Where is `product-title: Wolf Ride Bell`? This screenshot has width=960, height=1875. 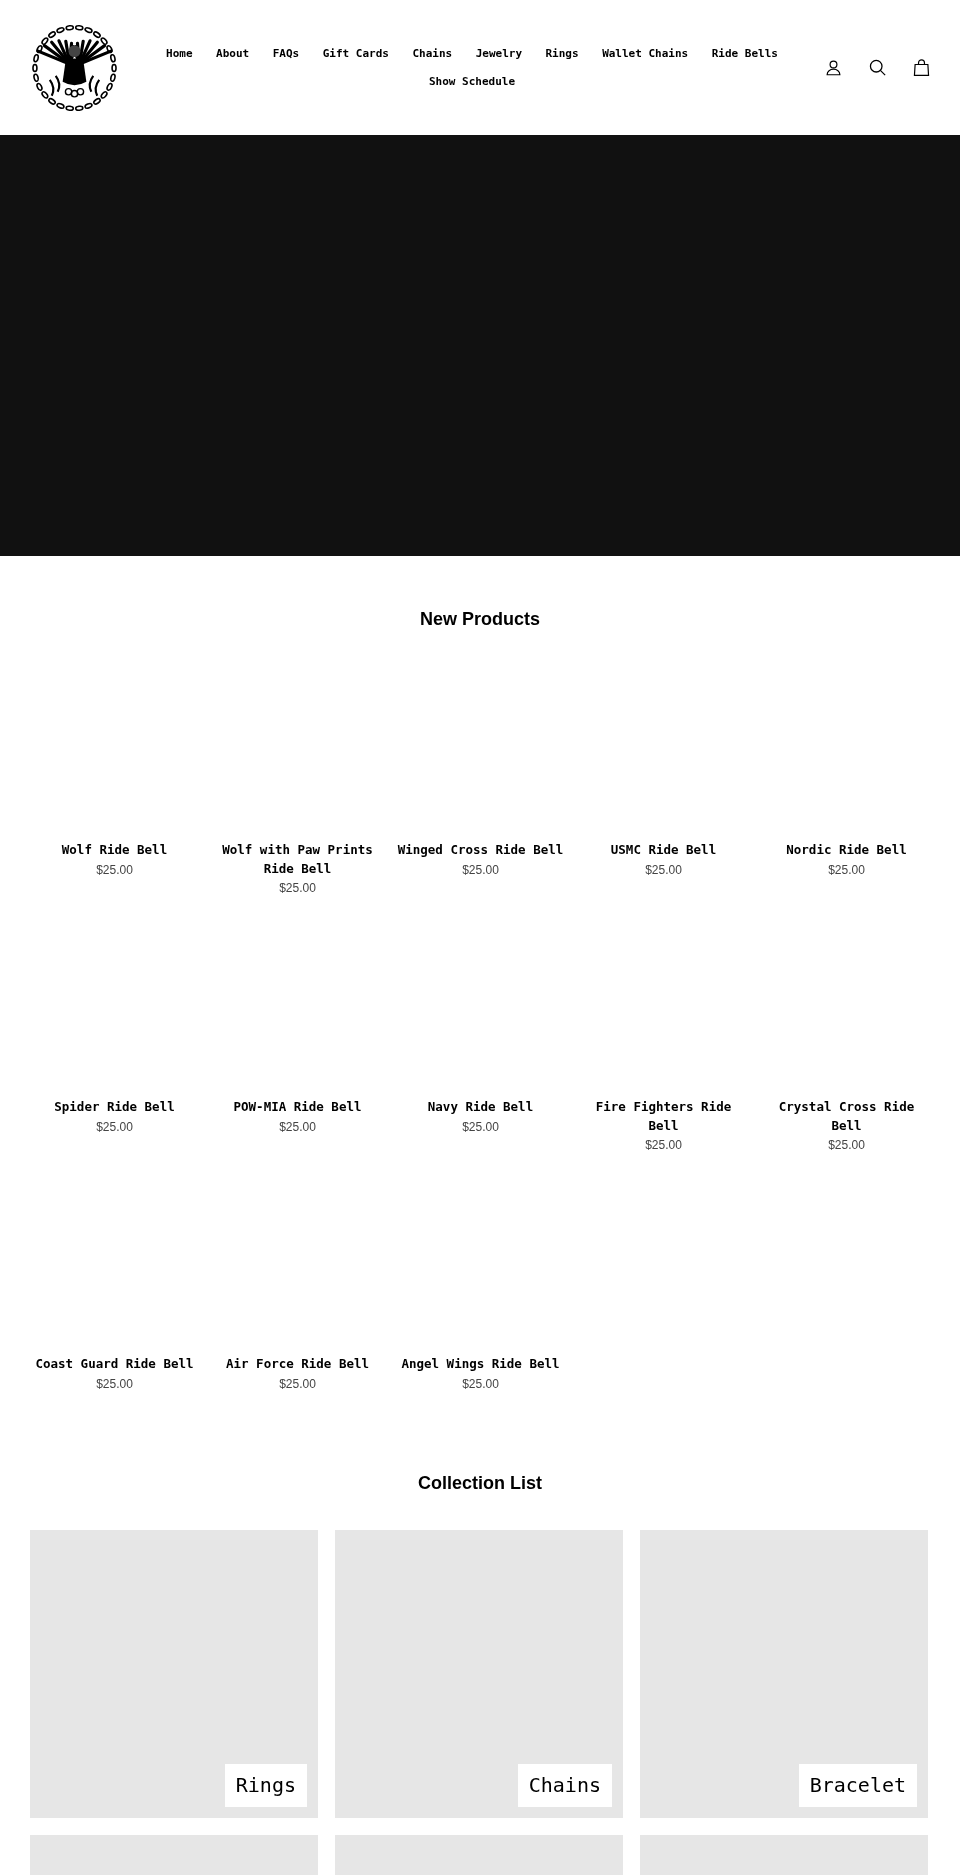
product-title: Wolf Ride Bell is located at coordinates (114, 850).